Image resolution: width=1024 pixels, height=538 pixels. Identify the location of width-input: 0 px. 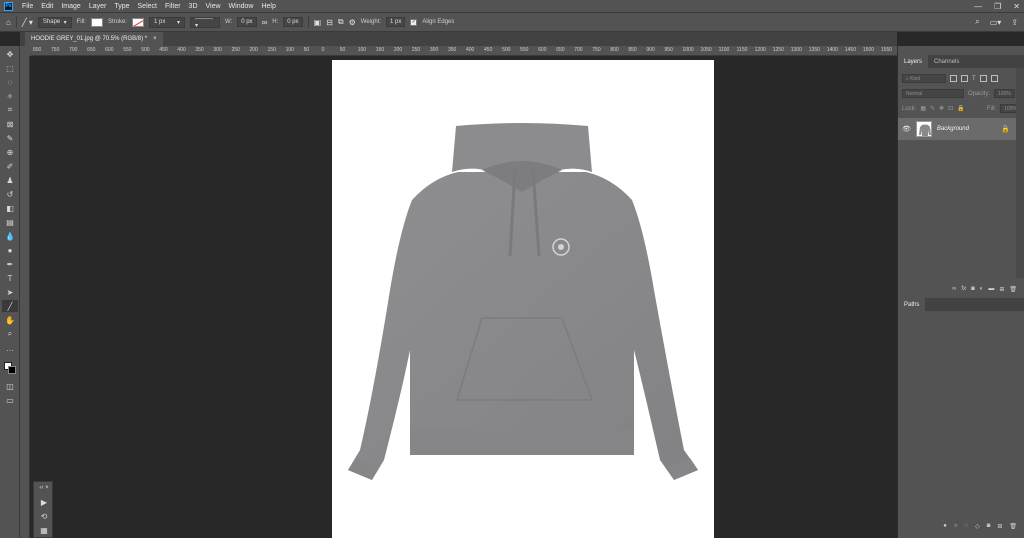
(247, 22).